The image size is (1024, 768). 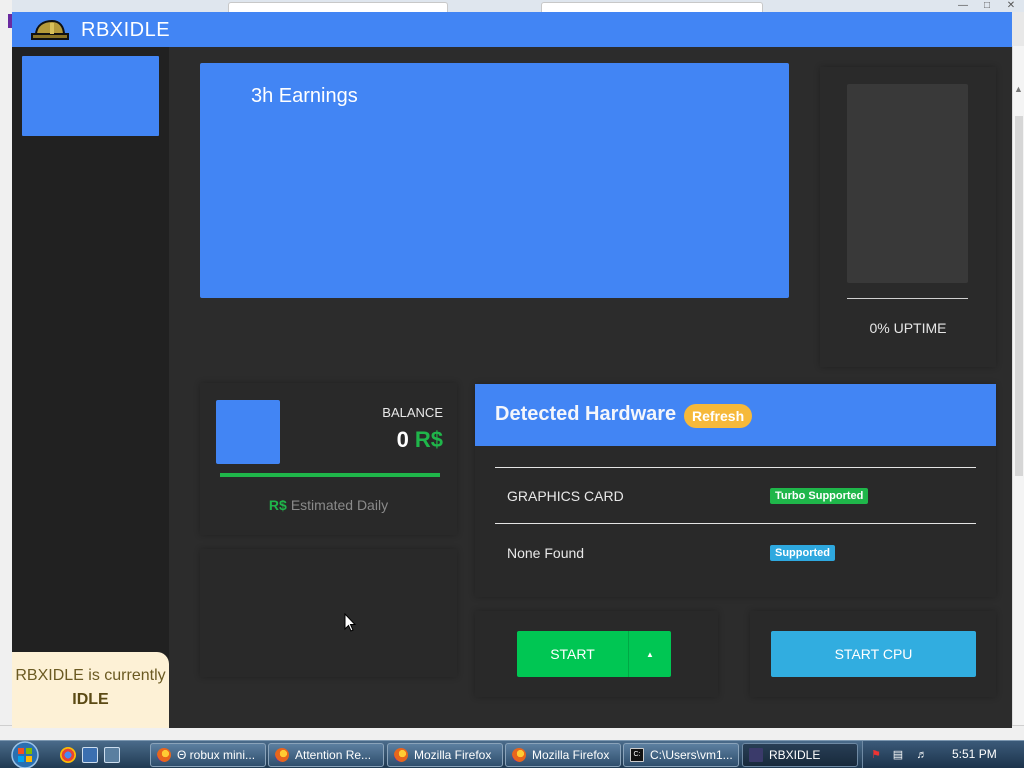 I want to click on maximize-icon: □, so click(x=987, y=5).